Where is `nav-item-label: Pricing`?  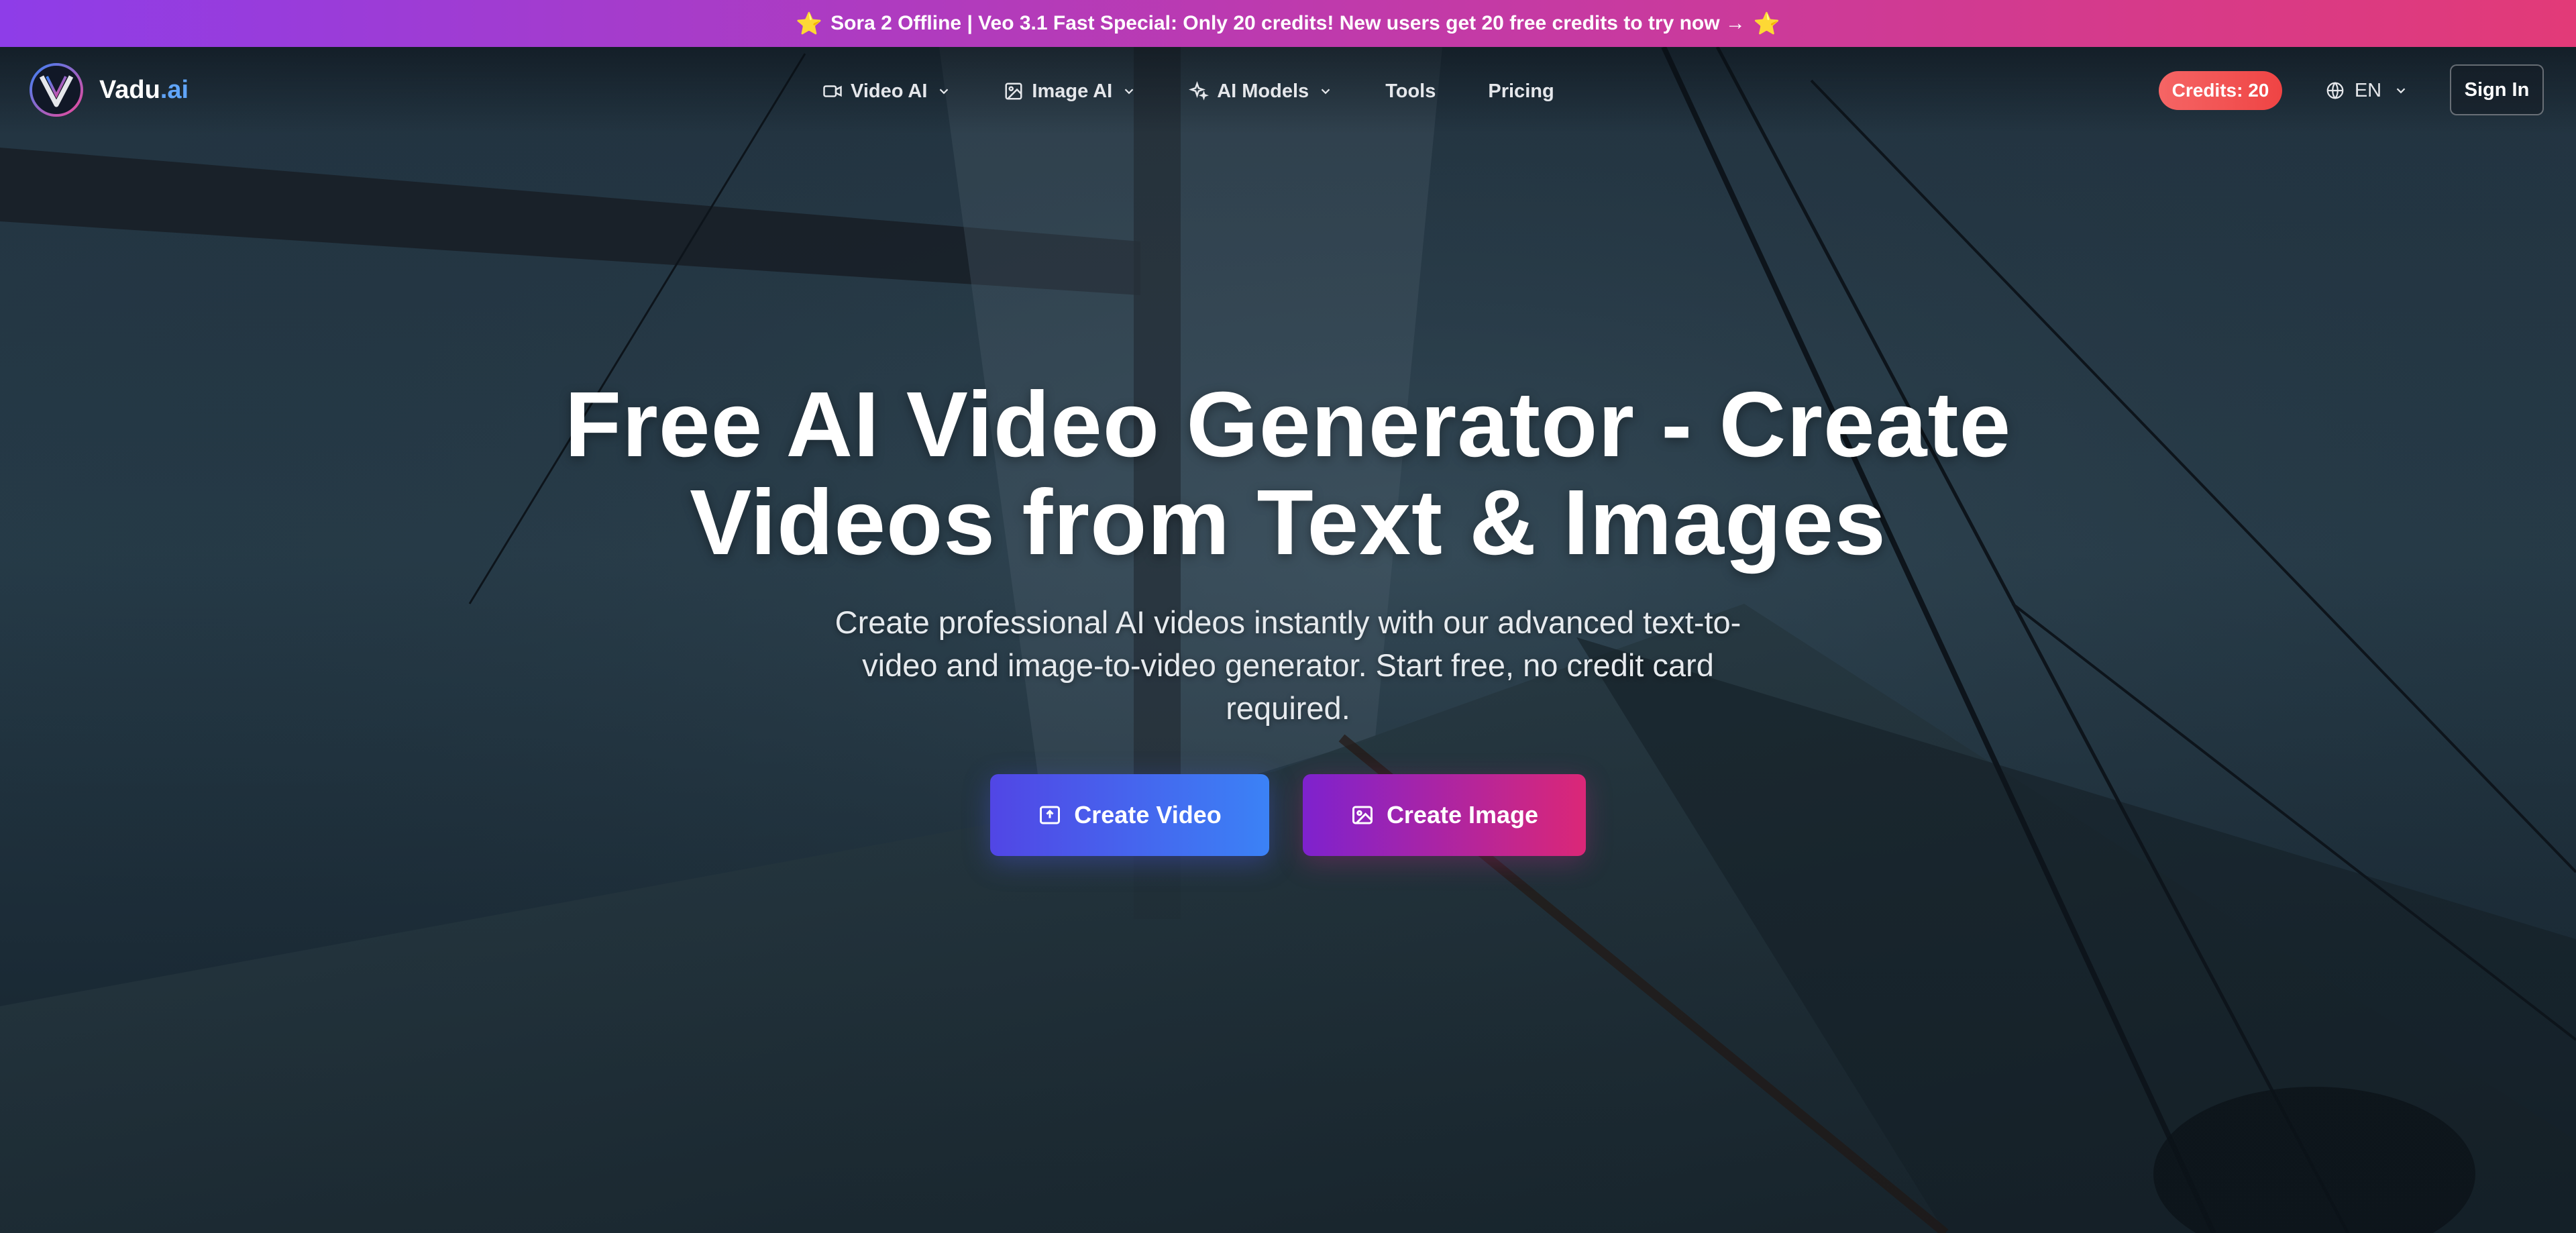 nav-item-label: Pricing is located at coordinates (1521, 91).